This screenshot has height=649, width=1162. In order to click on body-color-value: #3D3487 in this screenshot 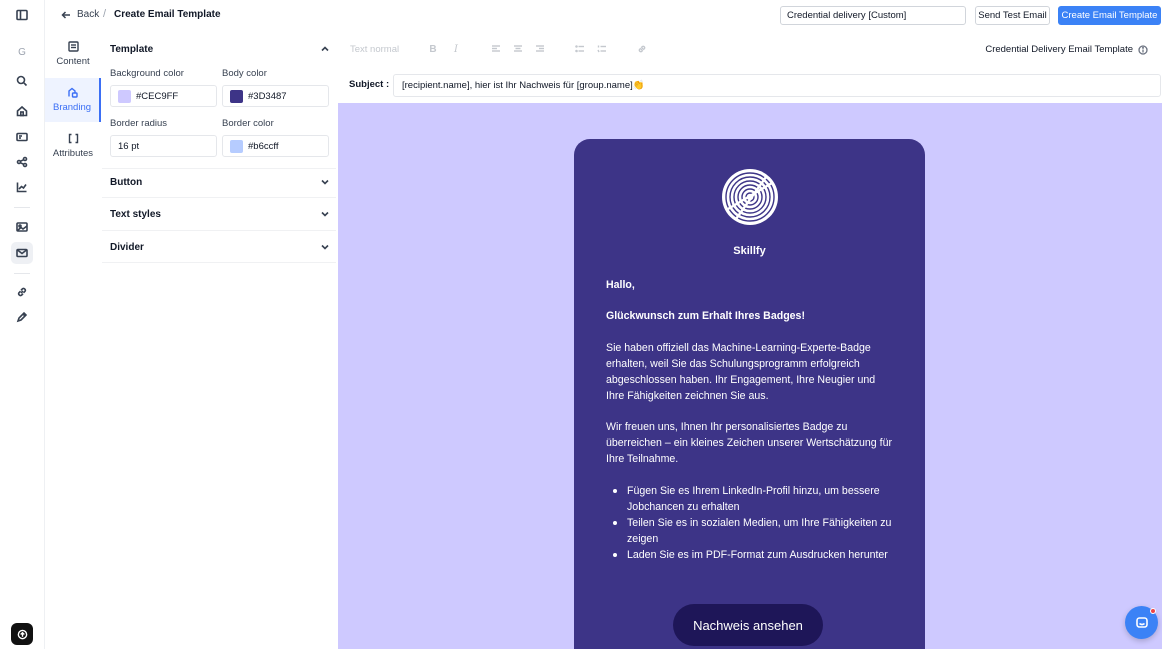, I will do `click(267, 96)`.